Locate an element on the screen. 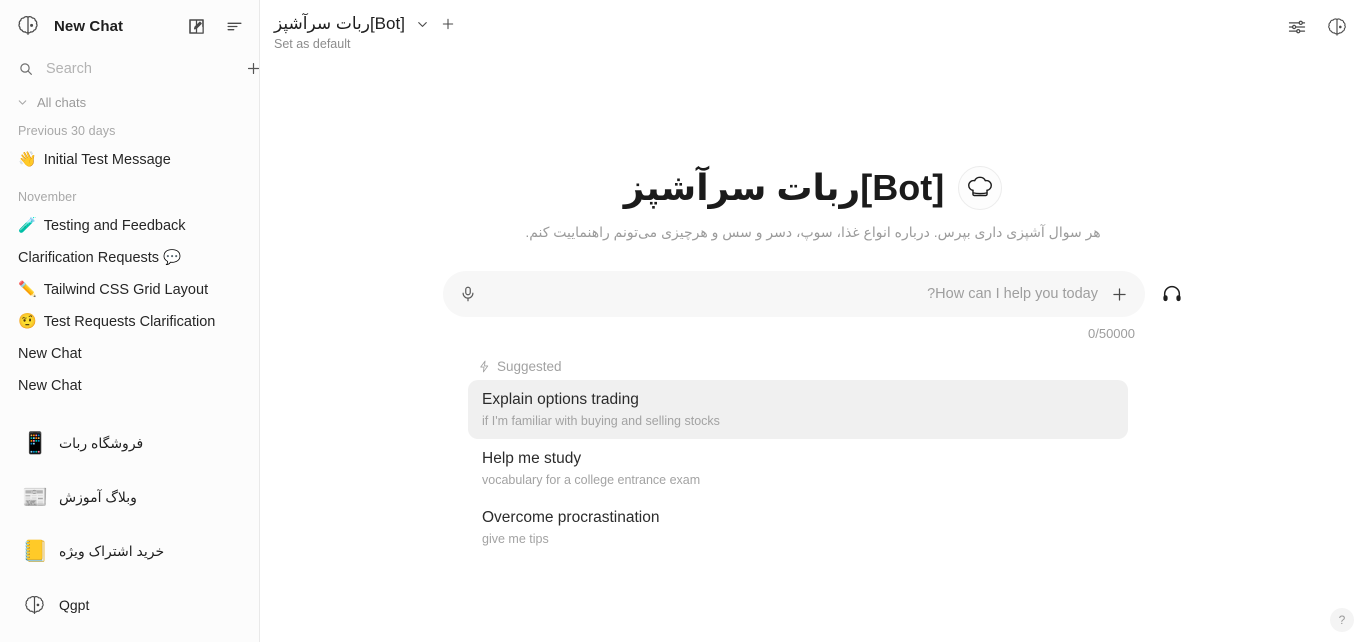  main-header: [Bot]ربات سرآشپز Set as default is located at coordinates (813, 31).